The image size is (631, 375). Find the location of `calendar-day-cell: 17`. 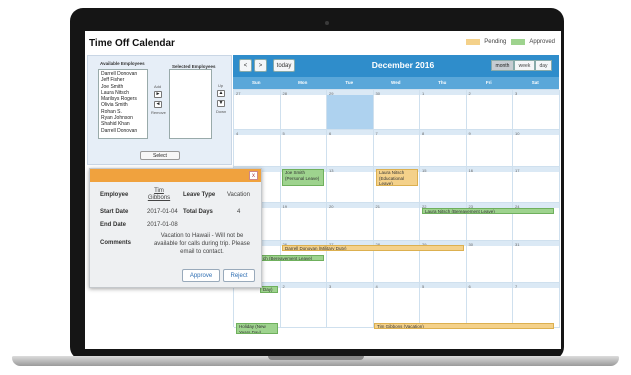

calendar-day-cell: 17 is located at coordinates (536, 185).